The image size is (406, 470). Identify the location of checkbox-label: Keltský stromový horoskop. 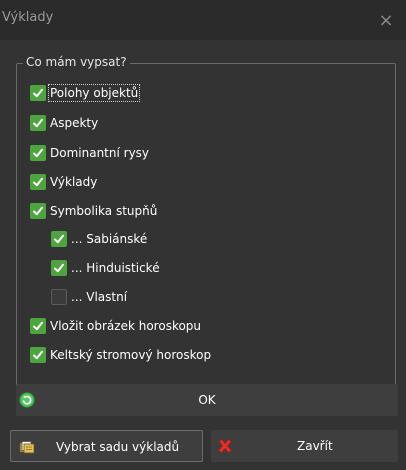
(131, 355).